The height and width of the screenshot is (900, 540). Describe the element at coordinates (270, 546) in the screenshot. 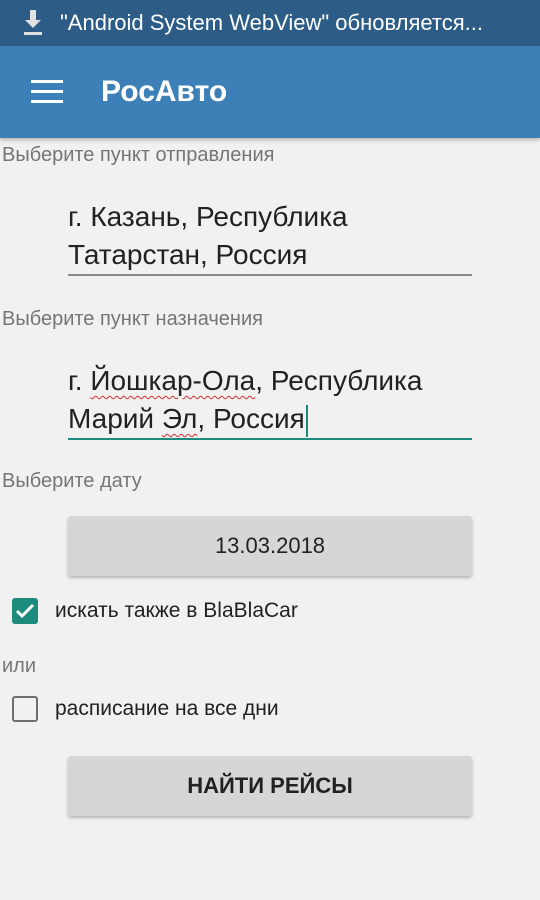

I see `date-picker-button: 13.03.2018` at that location.